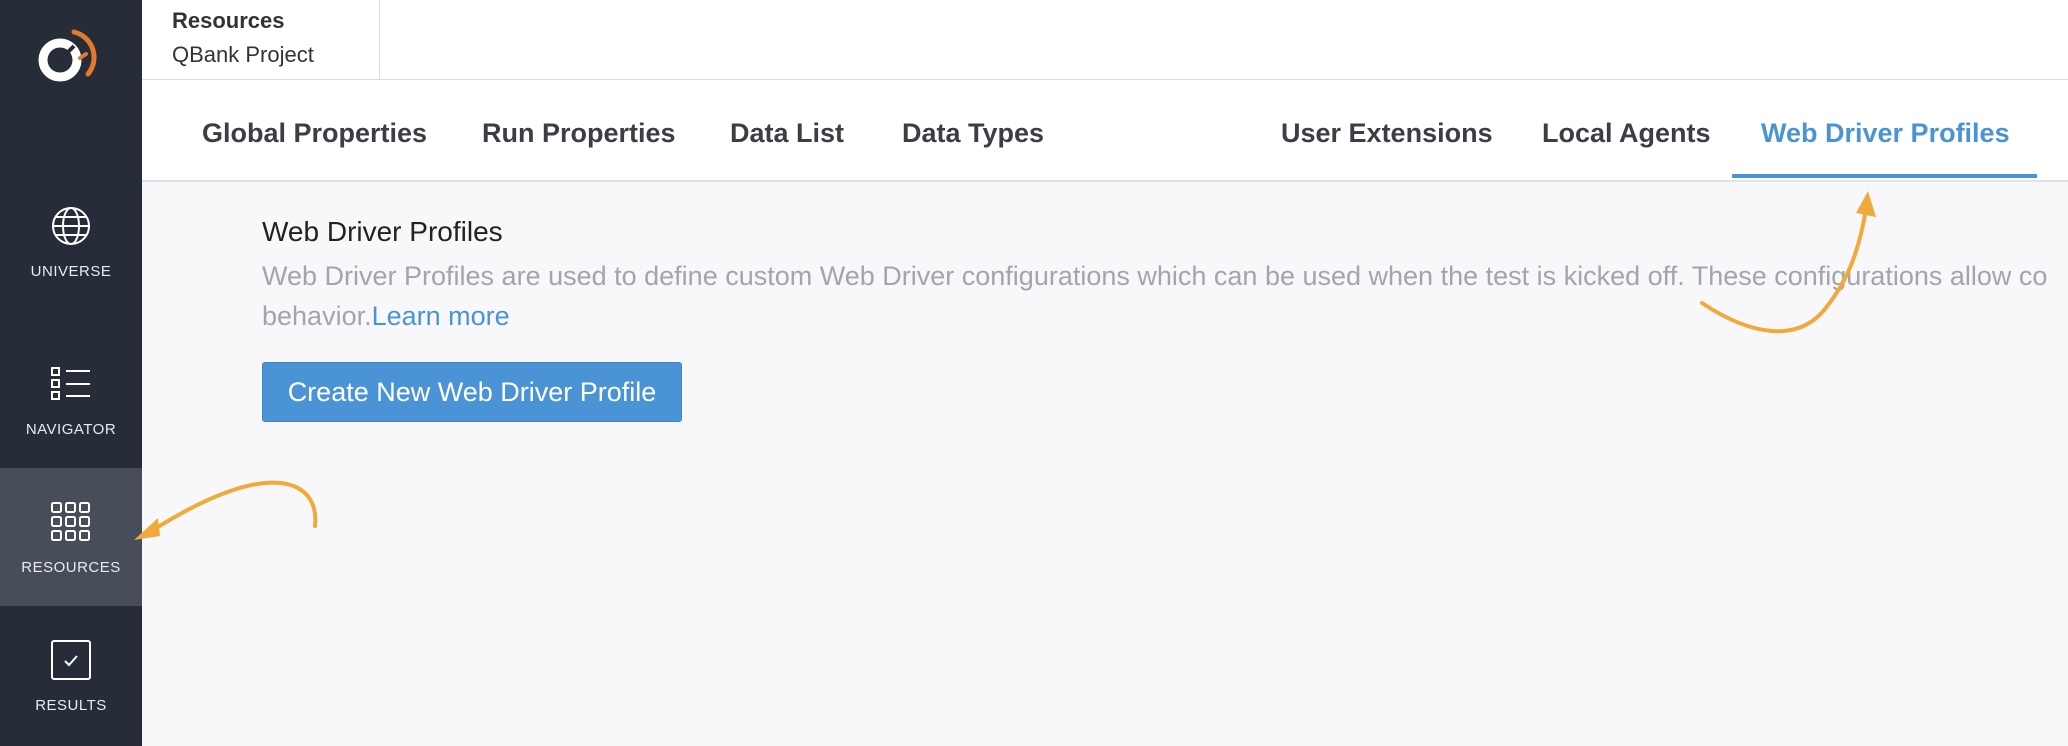 This screenshot has width=2068, height=746. I want to click on learn-more-link: Learn more, so click(441, 316).